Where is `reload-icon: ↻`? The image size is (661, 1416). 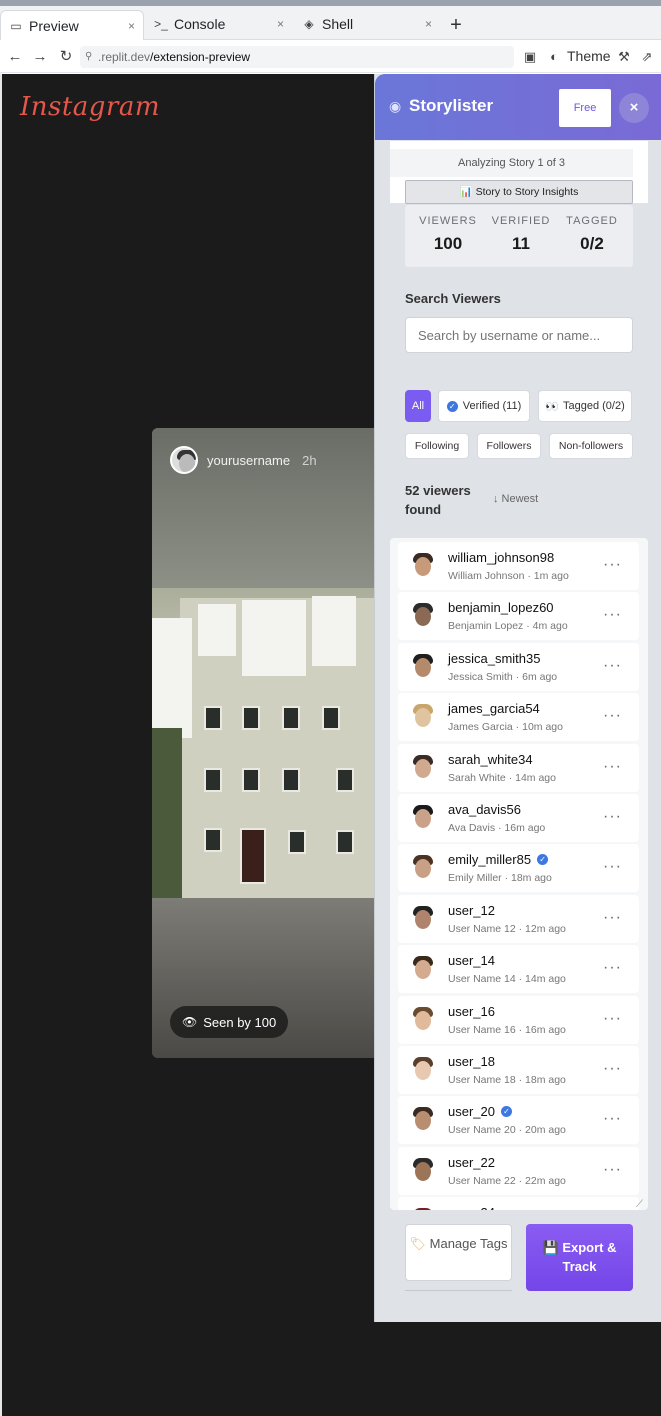
reload-icon: ↻ is located at coordinates (66, 57).